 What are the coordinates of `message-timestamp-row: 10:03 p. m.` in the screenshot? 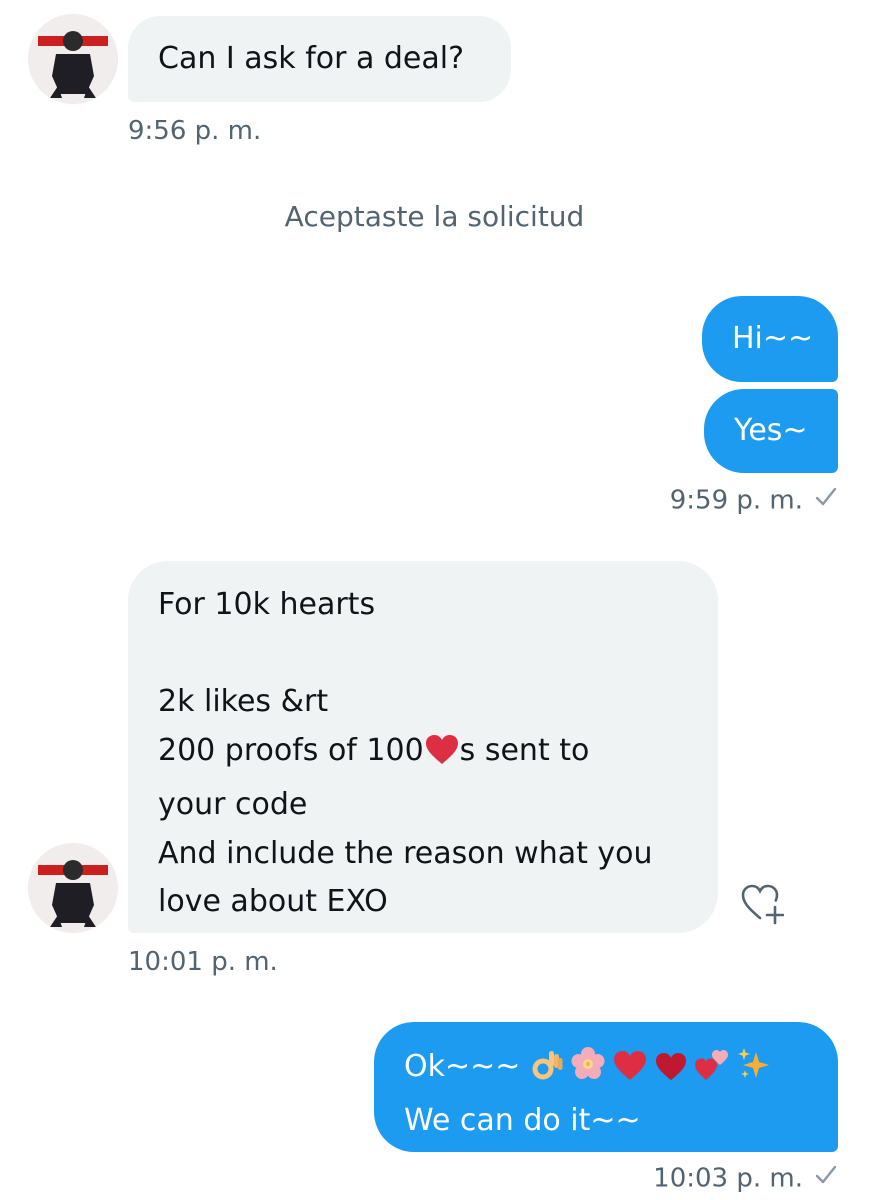 It's located at (746, 1179).